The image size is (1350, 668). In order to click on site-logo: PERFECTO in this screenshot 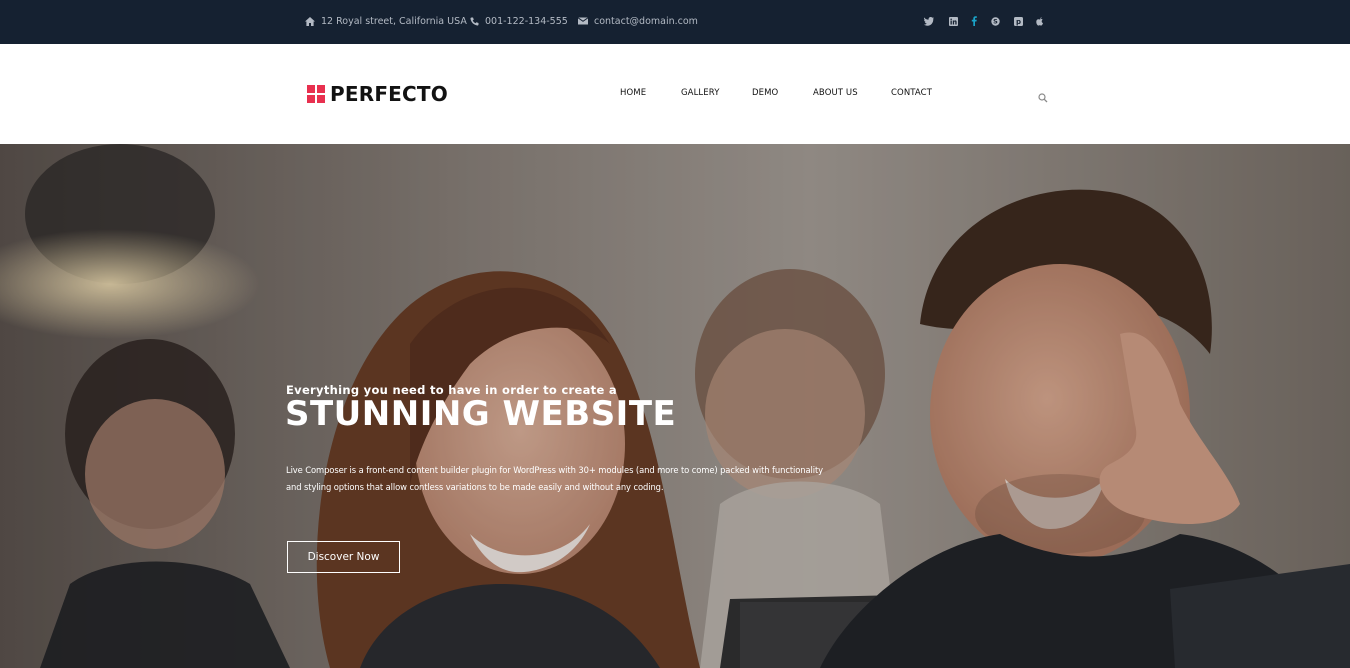, I will do `click(377, 94)`.